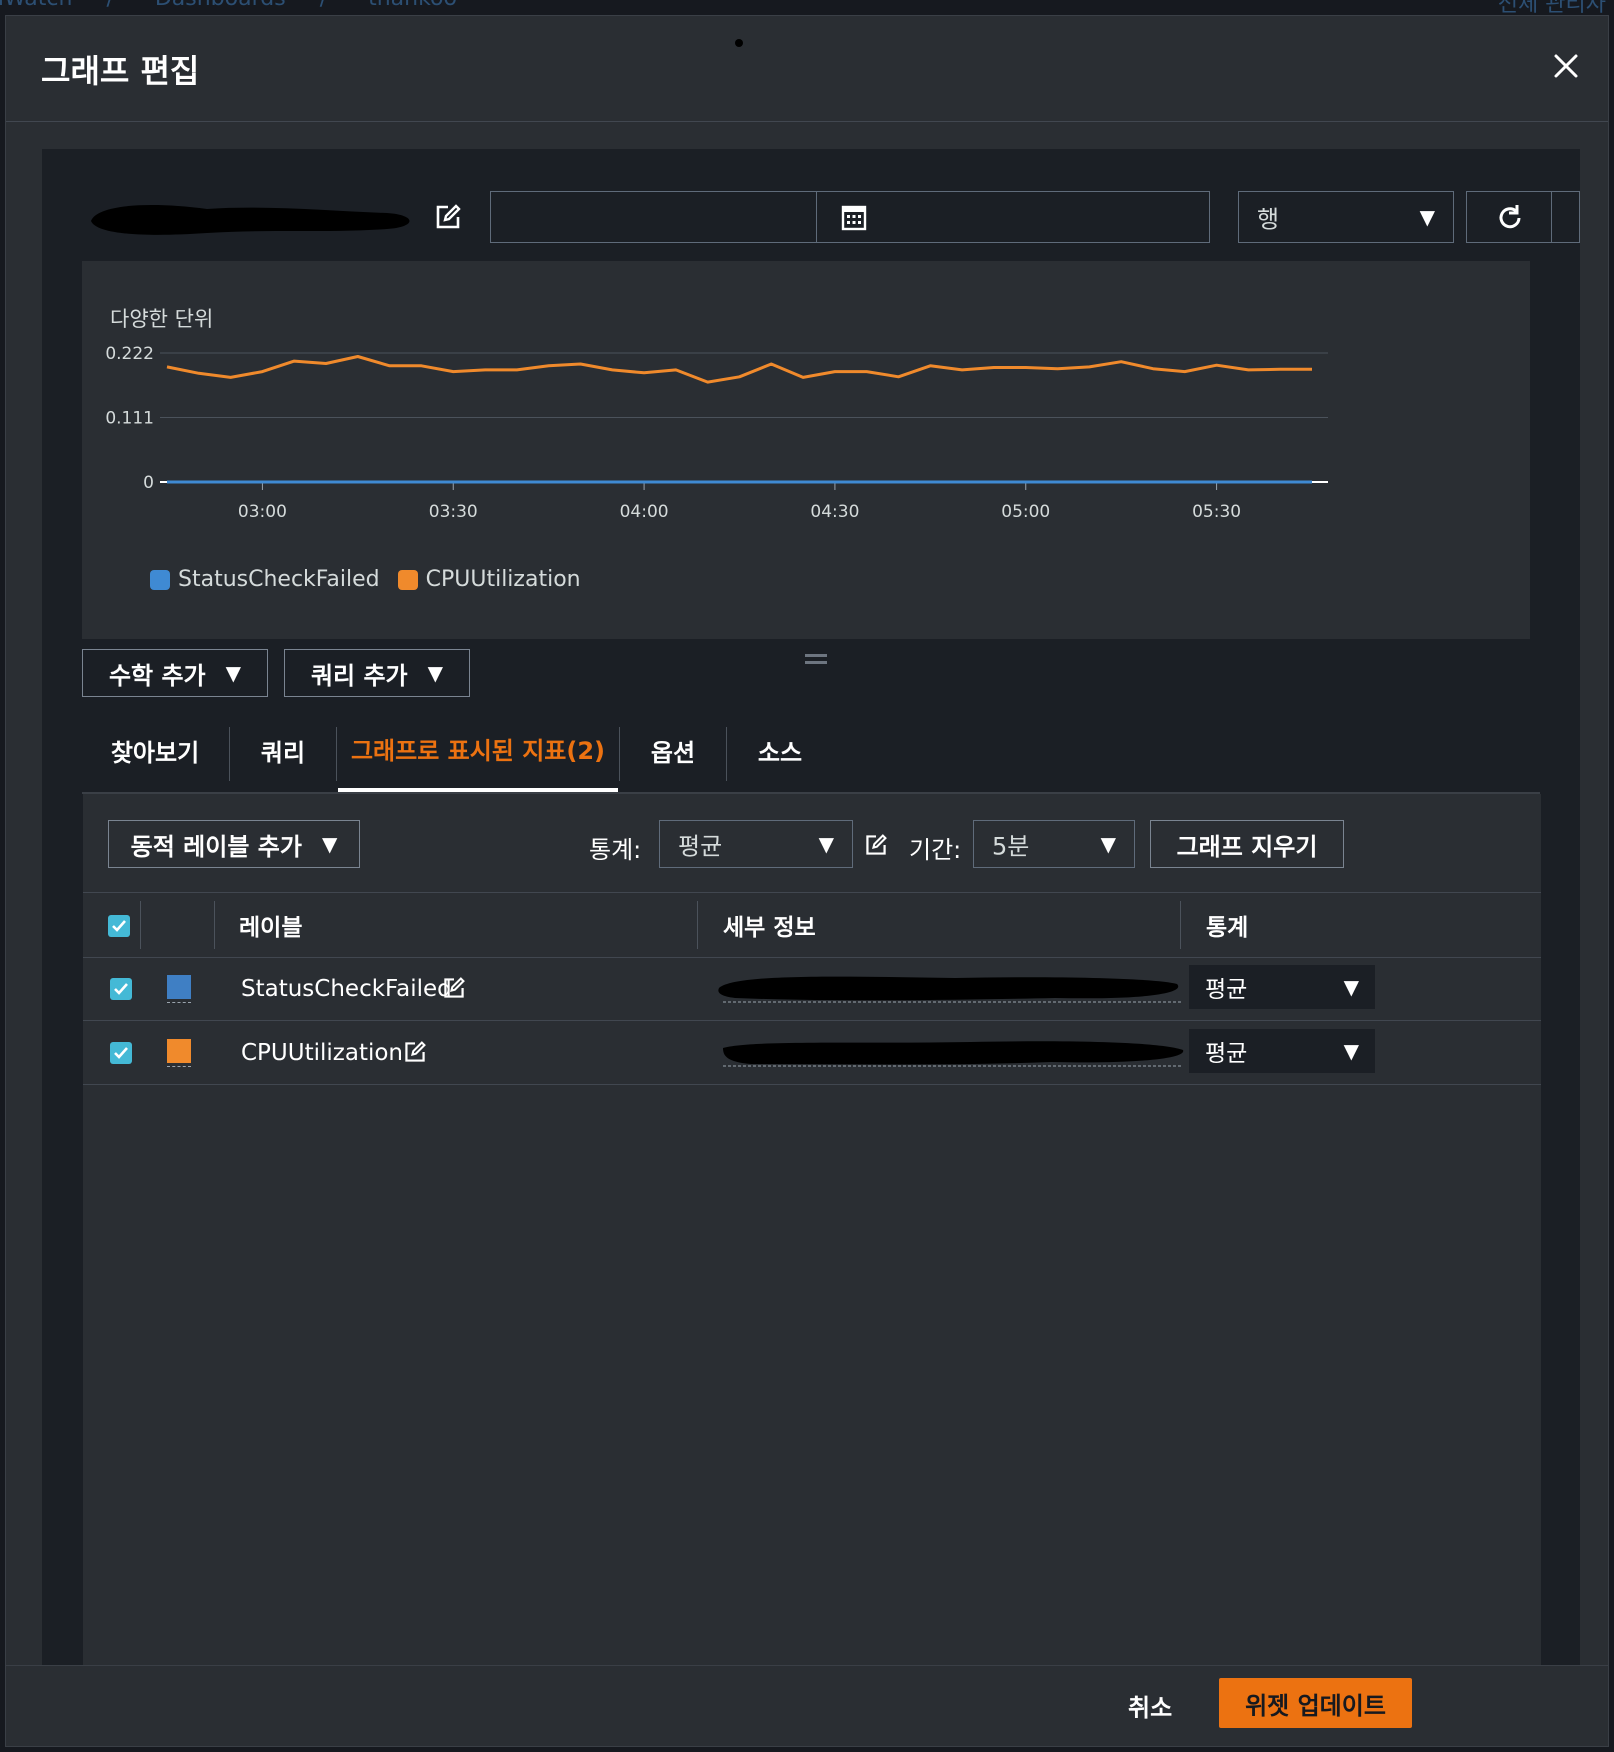 Image resolution: width=1614 pixels, height=1752 pixels. Describe the element at coordinates (336, 754) in the screenshot. I see `tab-divider` at that location.